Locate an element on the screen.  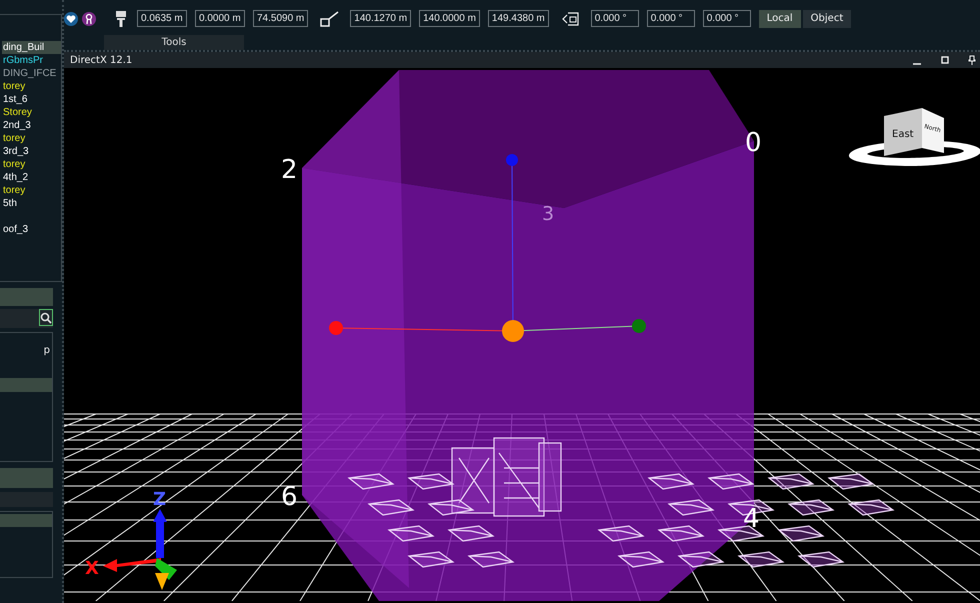
search-icon is located at coordinates (46, 317).